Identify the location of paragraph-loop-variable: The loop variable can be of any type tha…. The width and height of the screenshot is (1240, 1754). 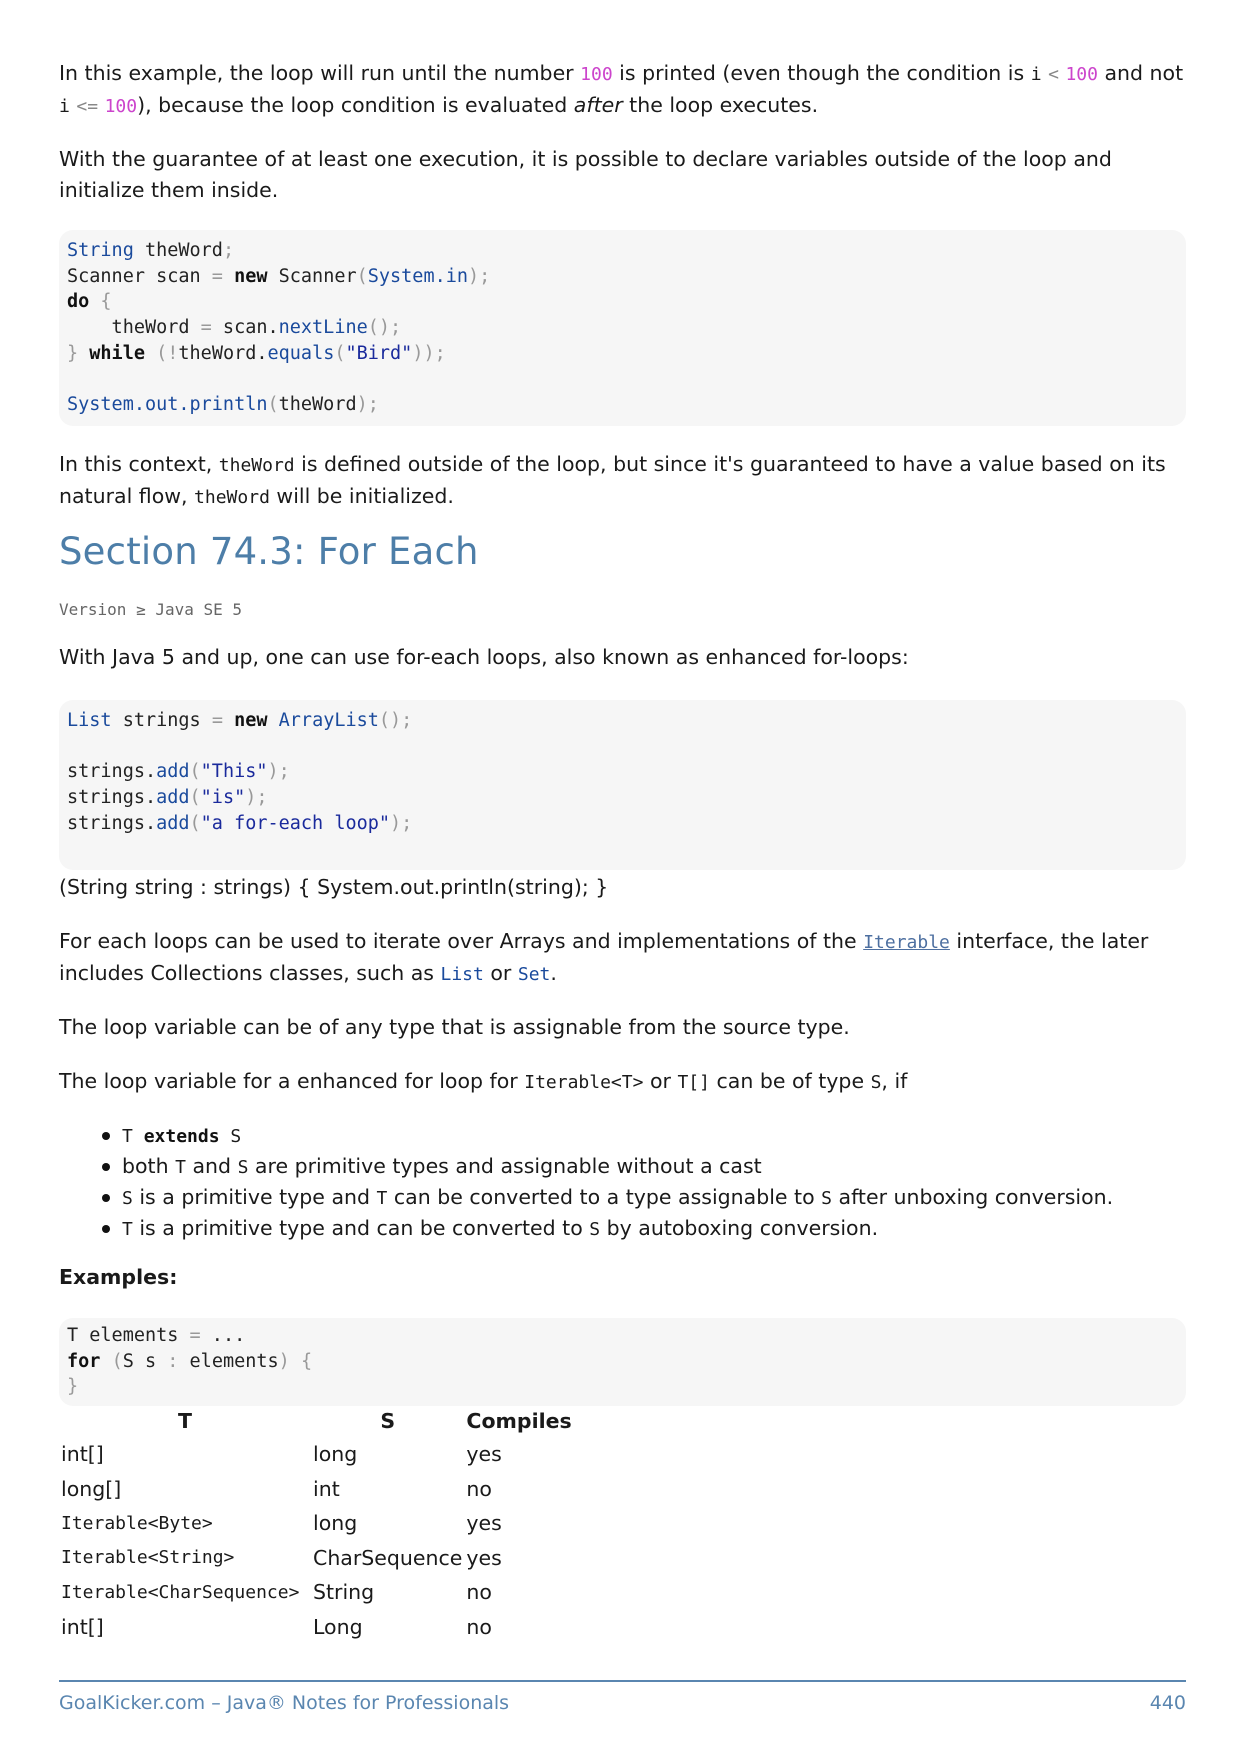
(454, 1027).